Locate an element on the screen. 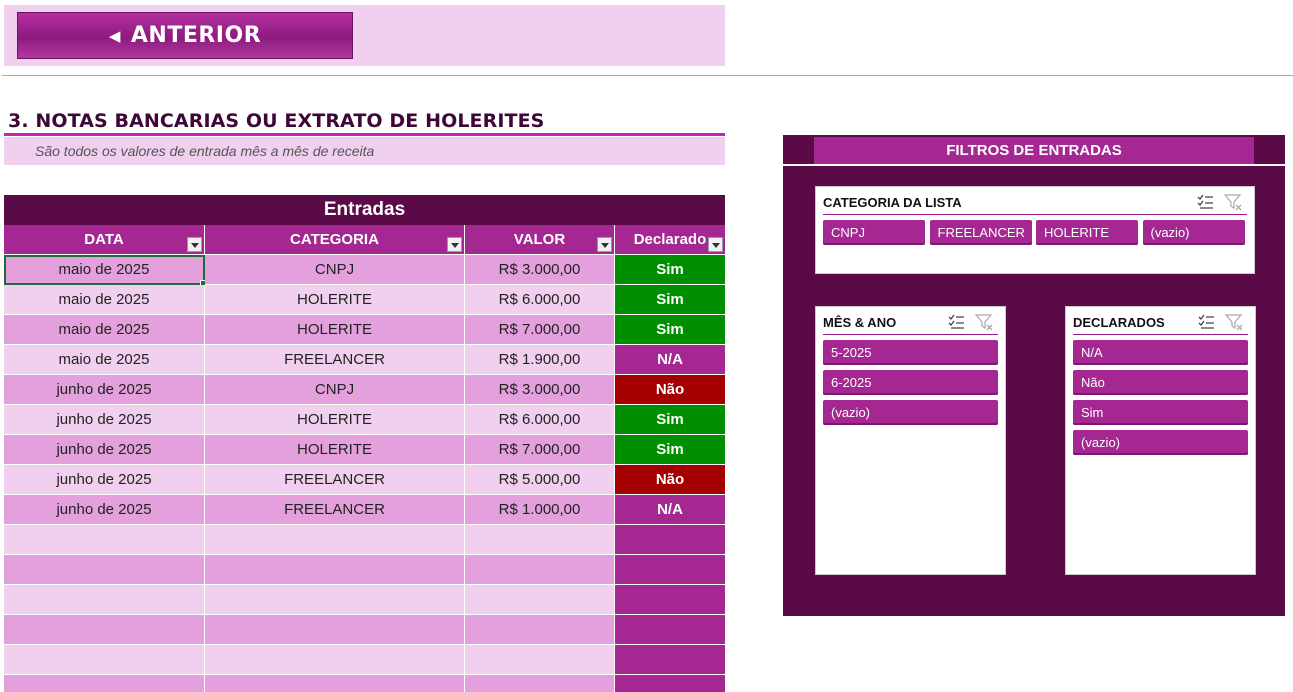  slicer-item: N/A is located at coordinates (1160, 352).